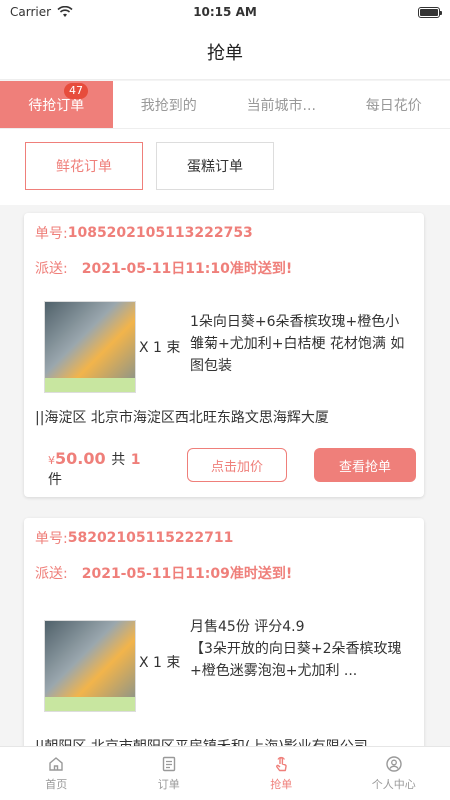  Describe the element at coordinates (394, 773) in the screenshot. I see `nav-profile: 个人中心` at that location.